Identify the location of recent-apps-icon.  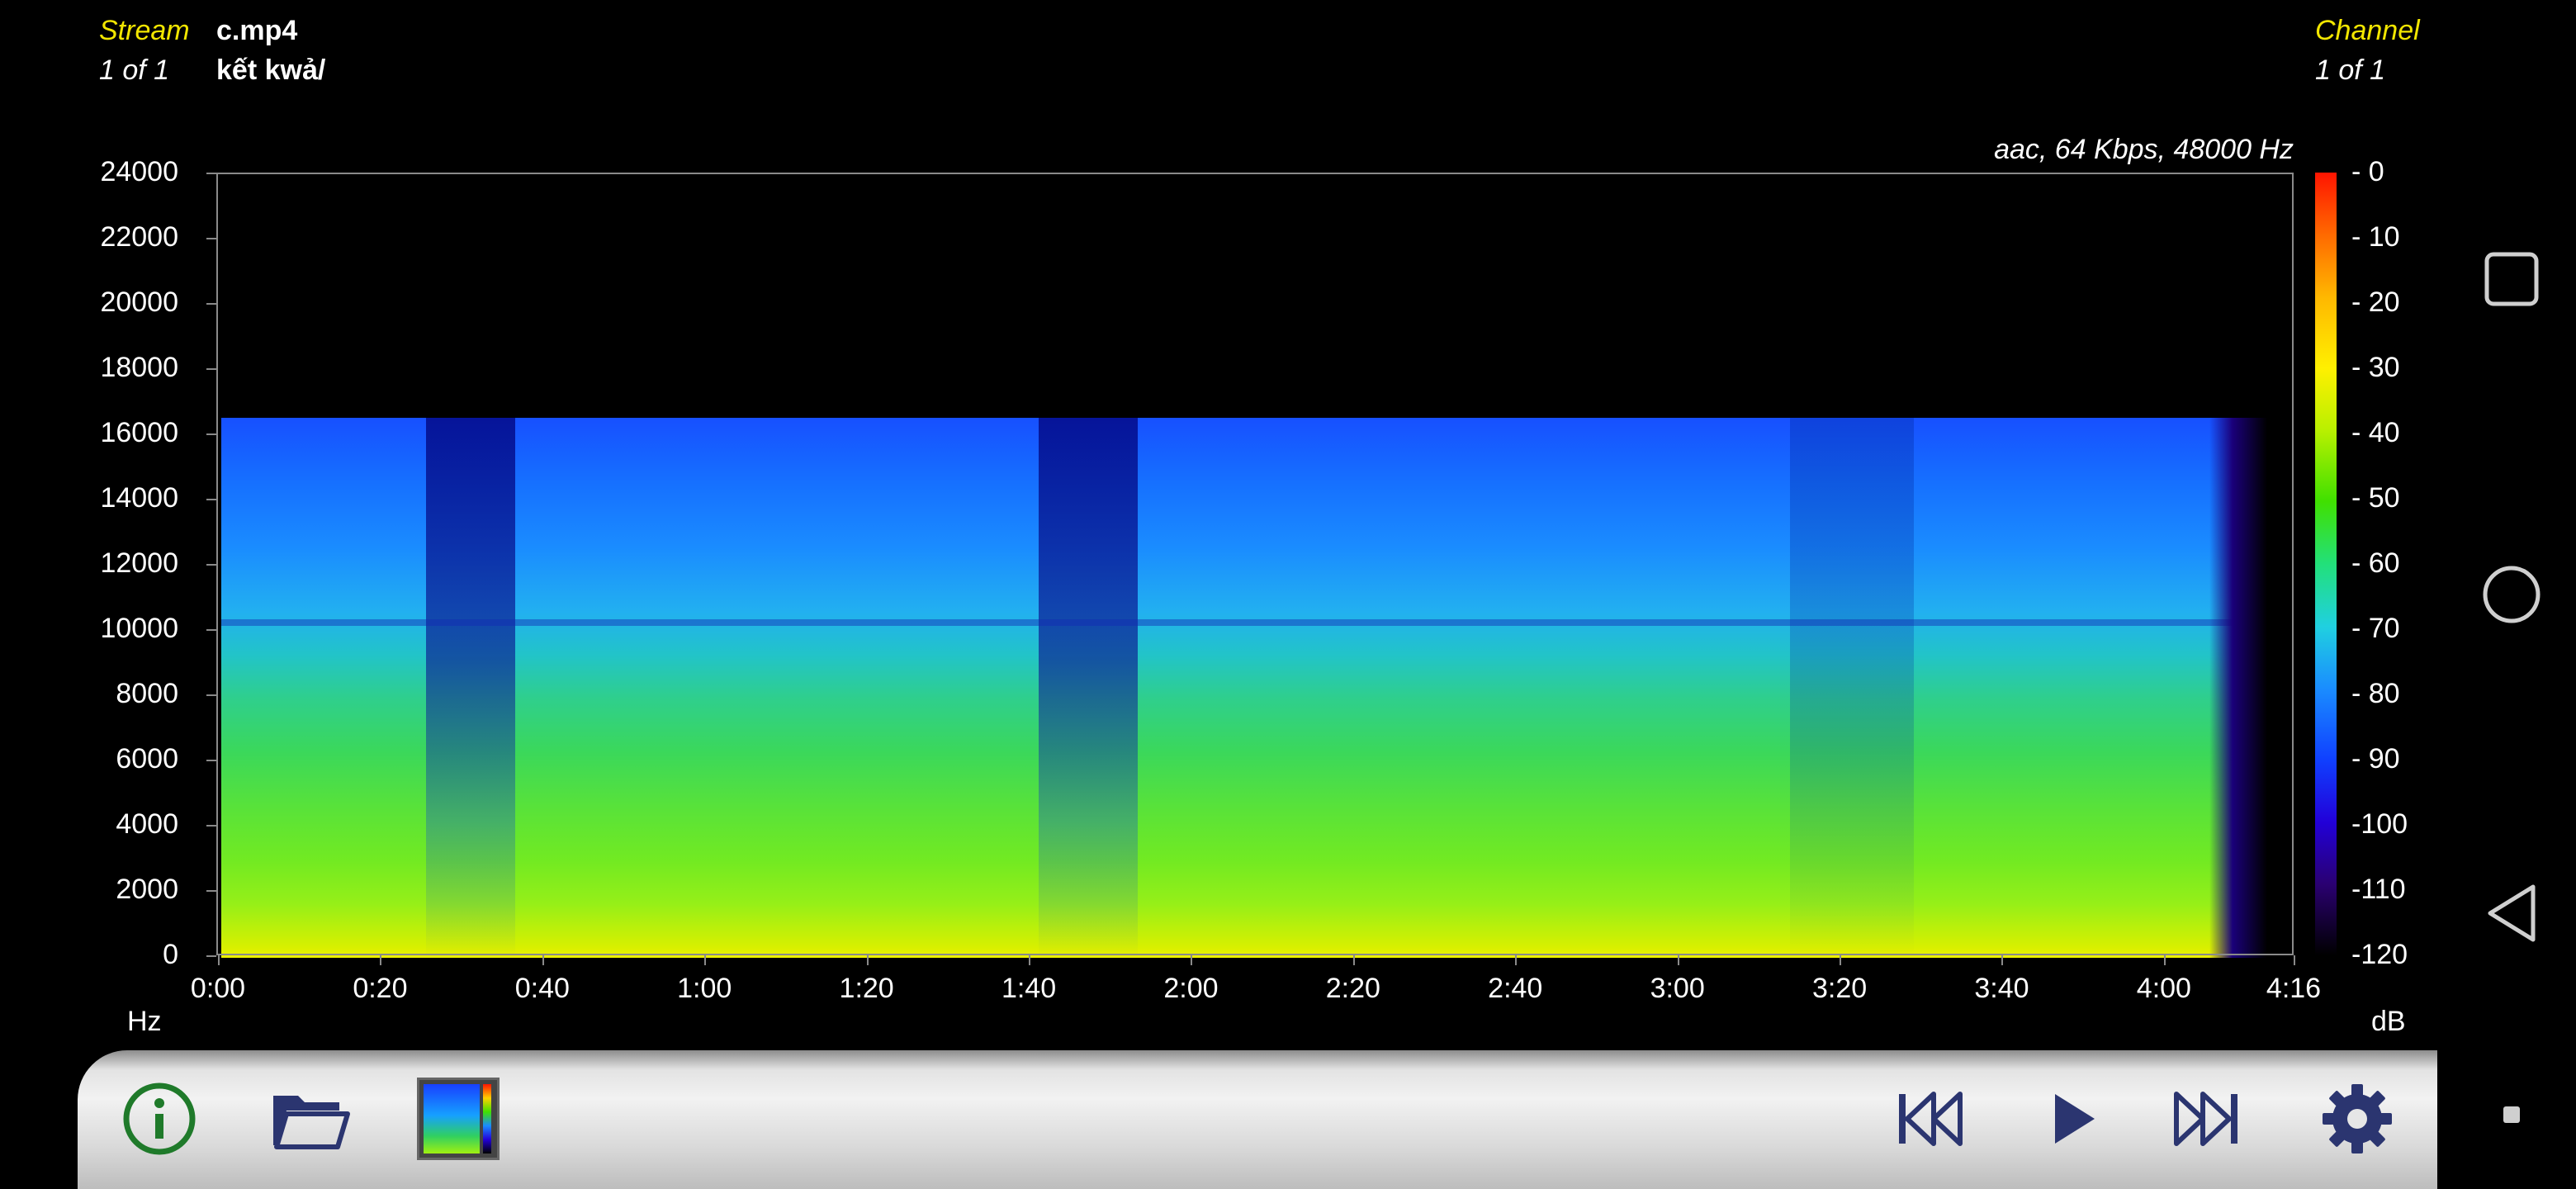
(2511, 279).